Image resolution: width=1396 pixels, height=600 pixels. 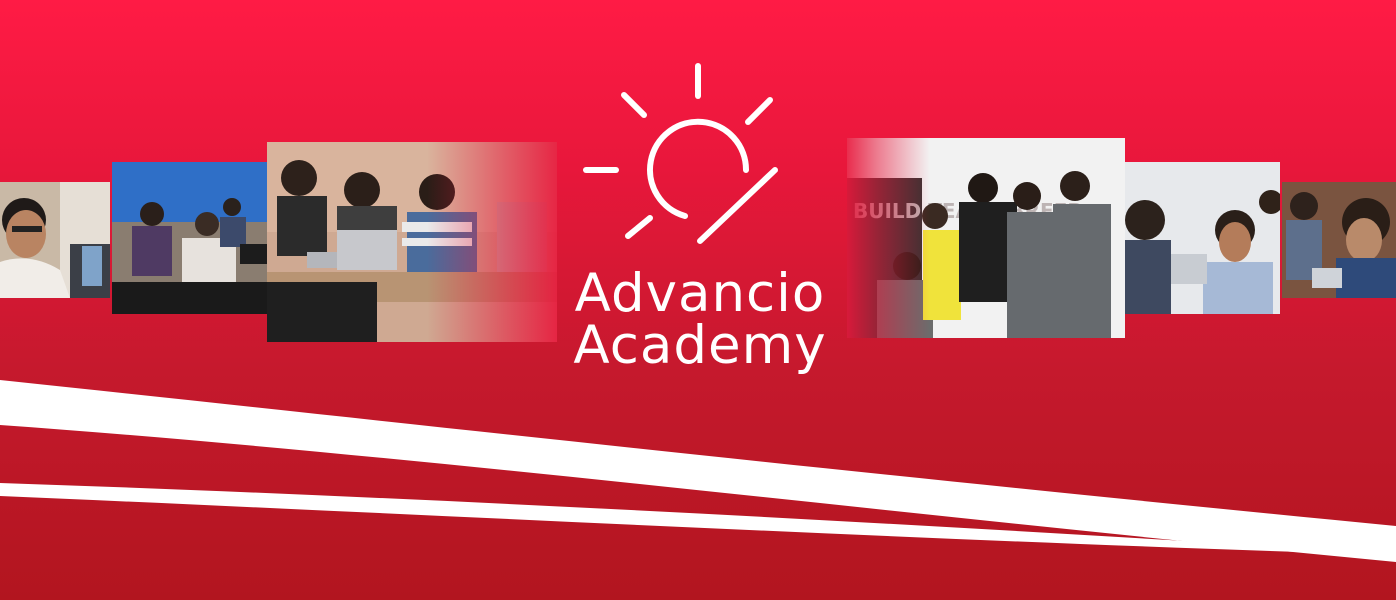 What do you see at coordinates (1202, 238) in the screenshot?
I see `student-thinking-photo` at bounding box center [1202, 238].